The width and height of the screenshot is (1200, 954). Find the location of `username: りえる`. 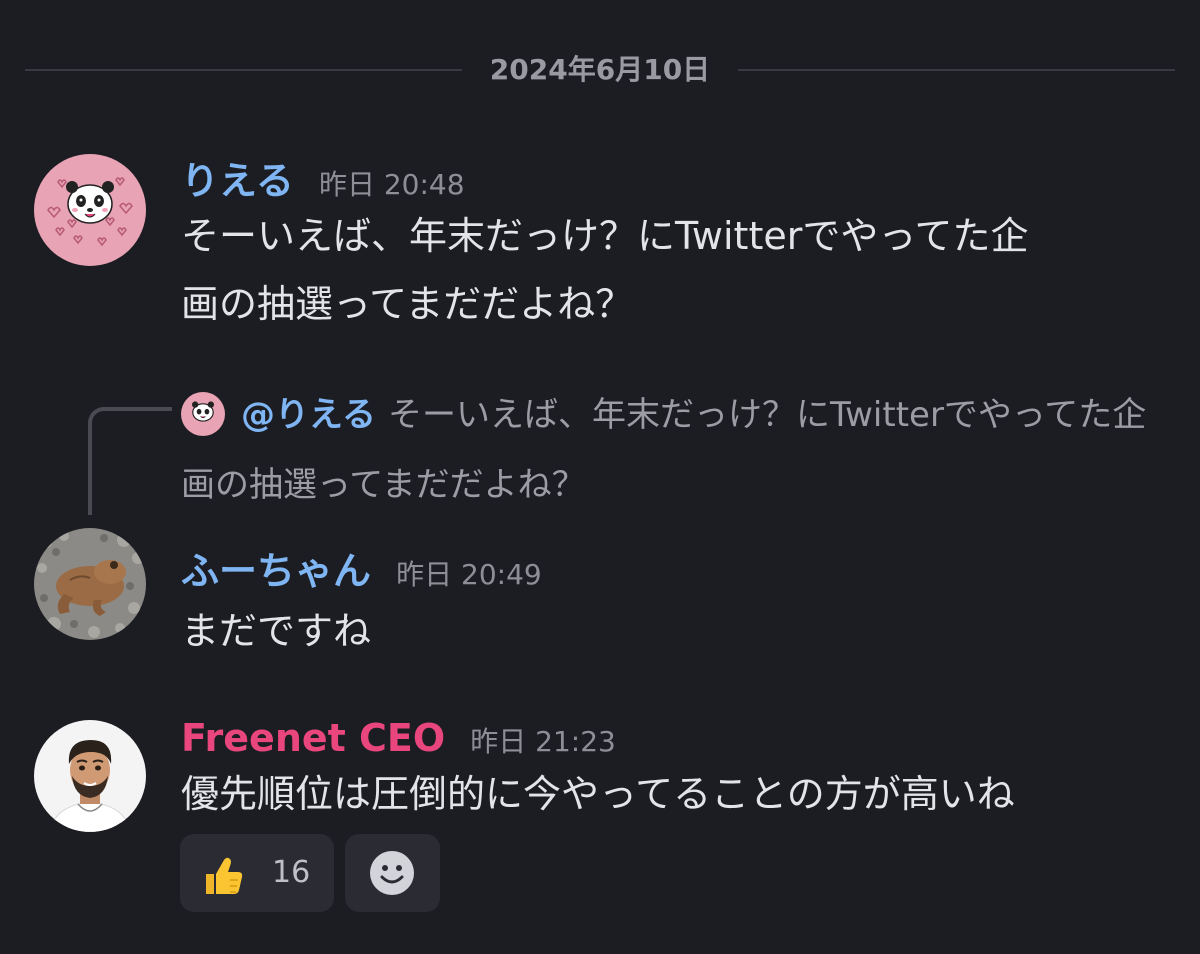

username: りえる is located at coordinates (237, 181).